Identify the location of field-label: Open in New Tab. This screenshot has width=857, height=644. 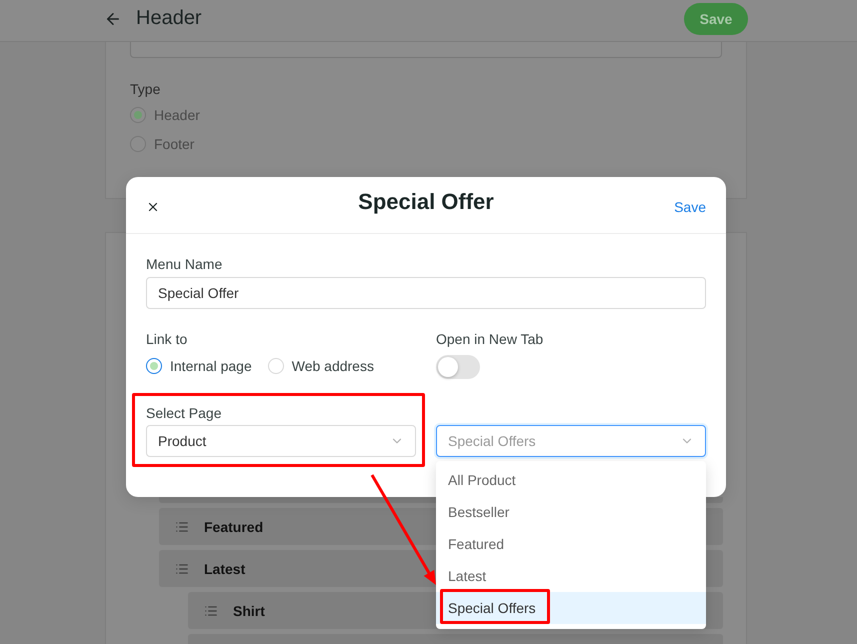
(490, 339).